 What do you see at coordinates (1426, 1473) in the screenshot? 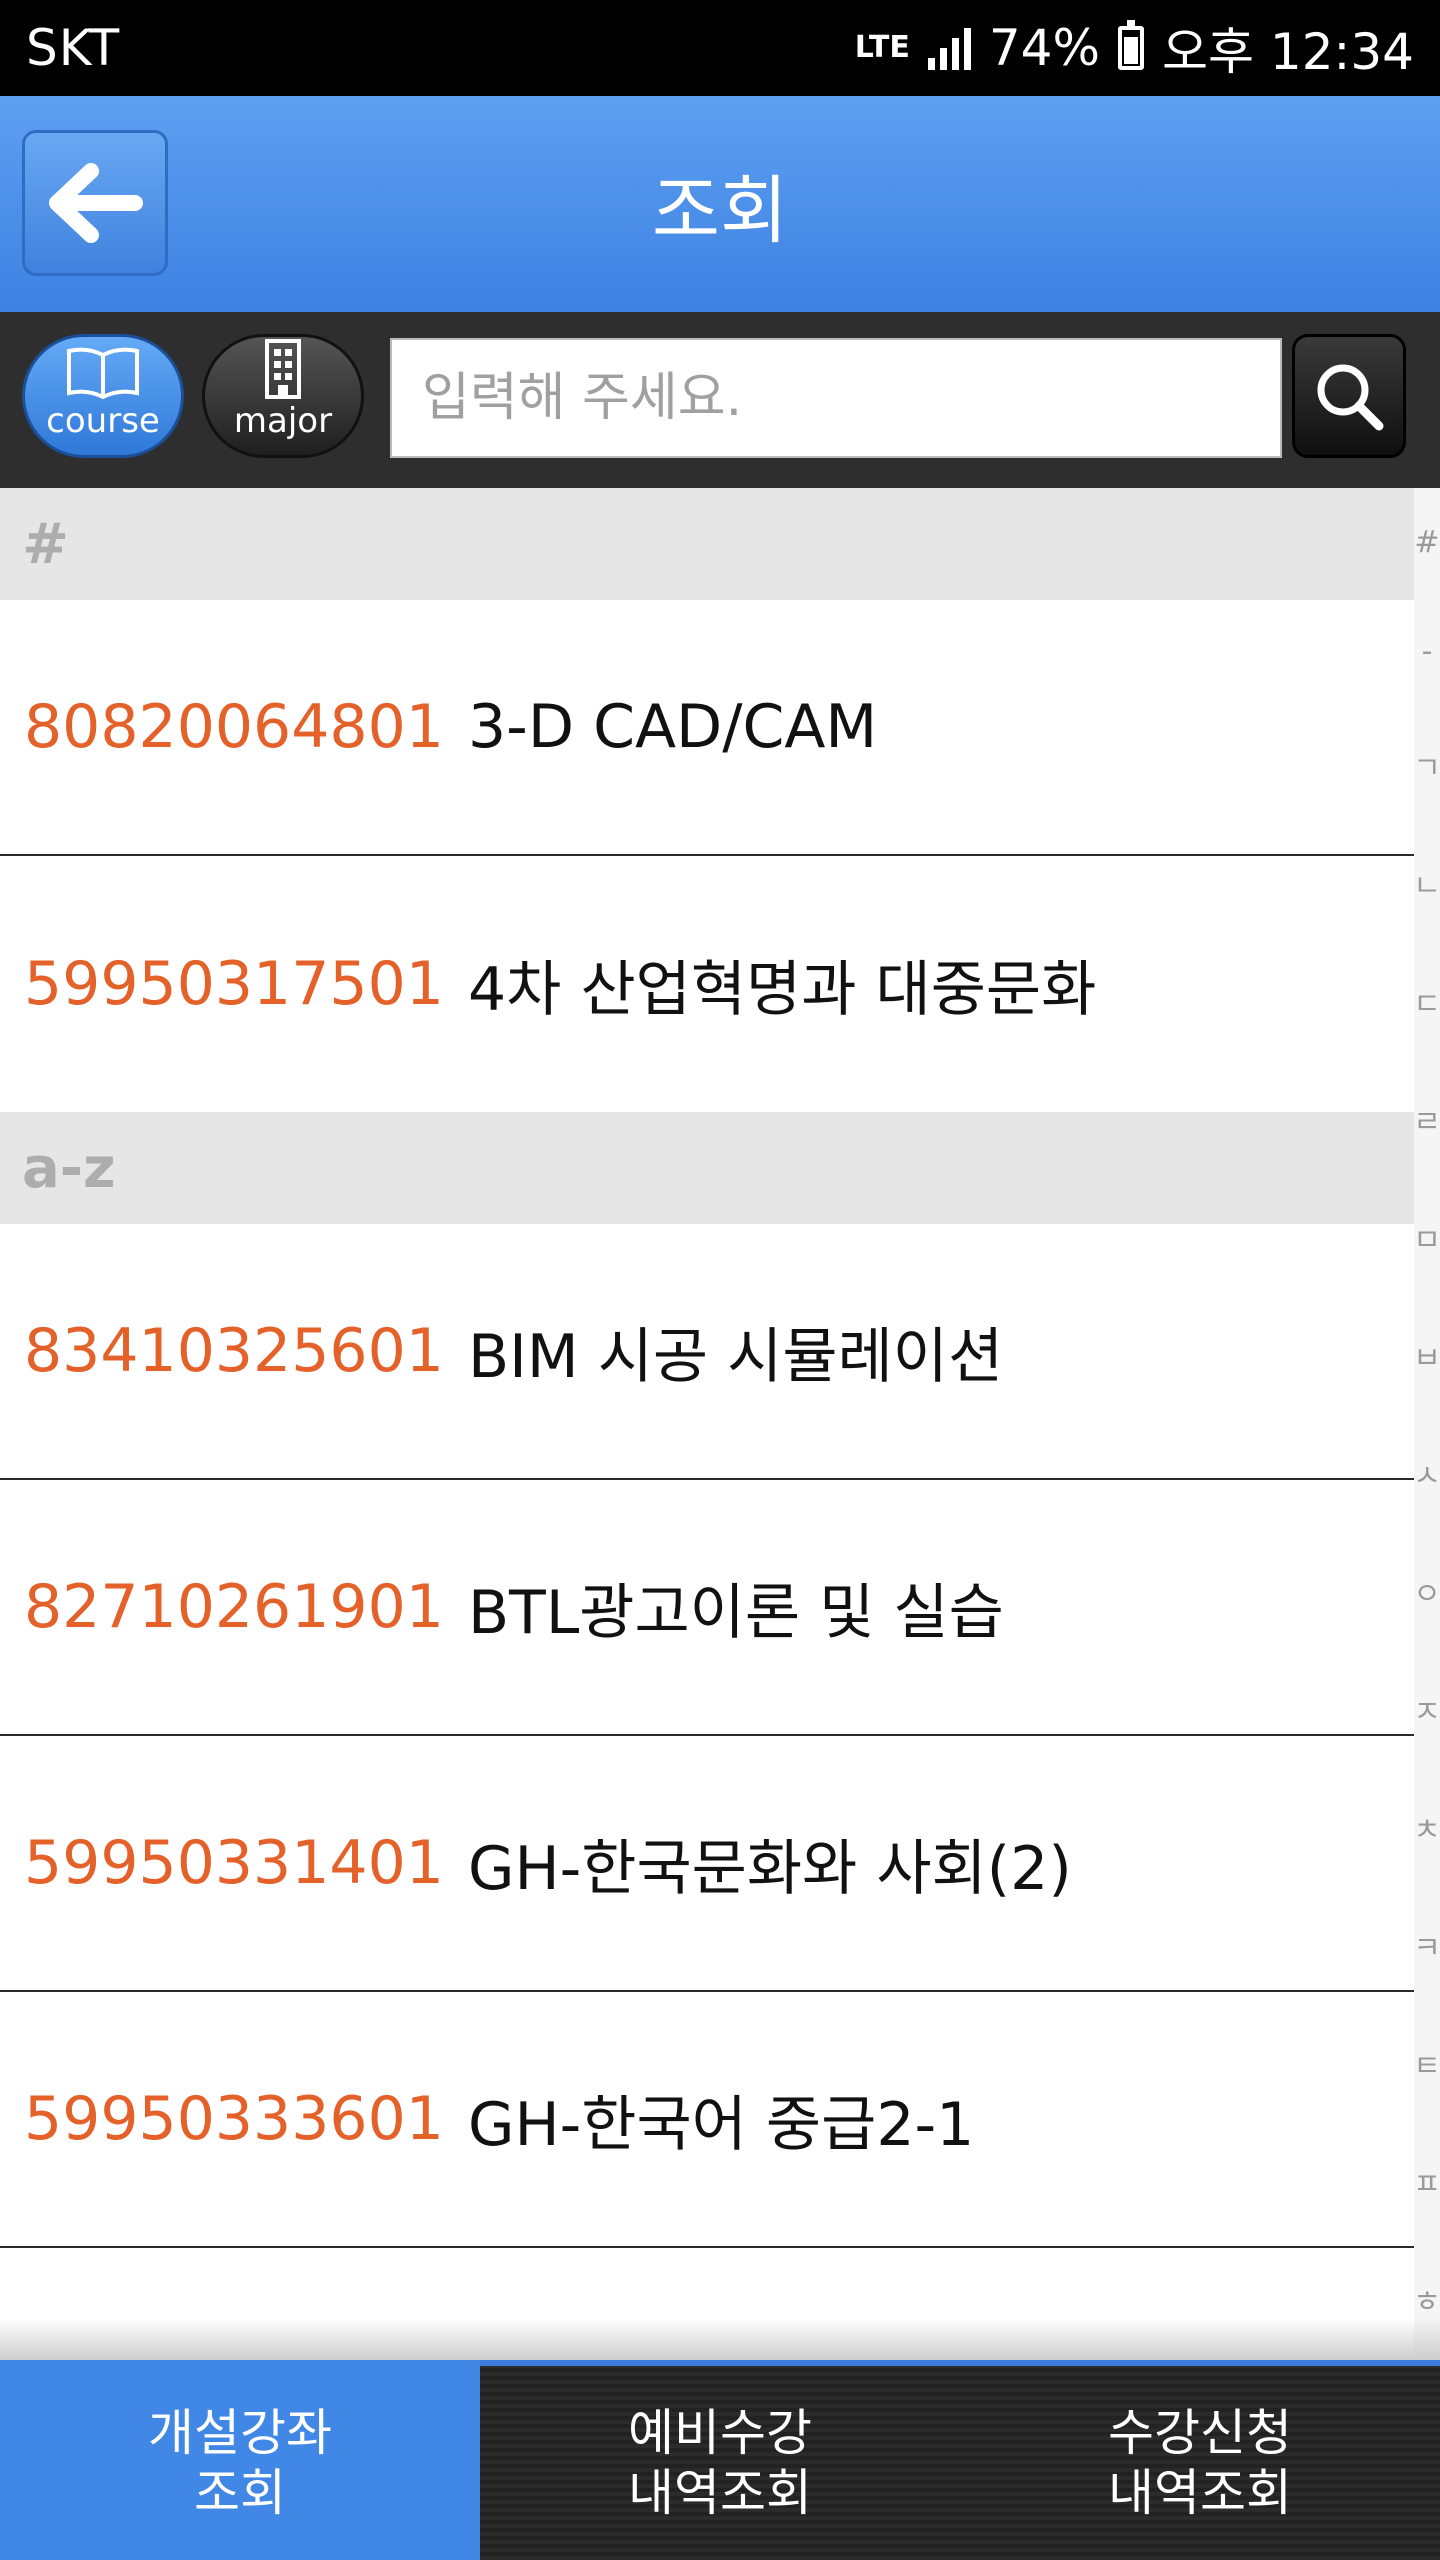
I see `index-letter: ㅅ` at bounding box center [1426, 1473].